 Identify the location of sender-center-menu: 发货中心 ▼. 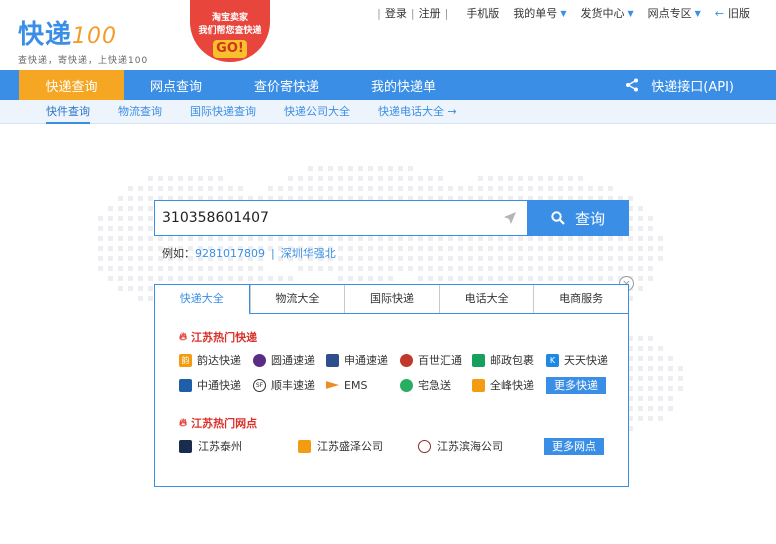
(606, 13).